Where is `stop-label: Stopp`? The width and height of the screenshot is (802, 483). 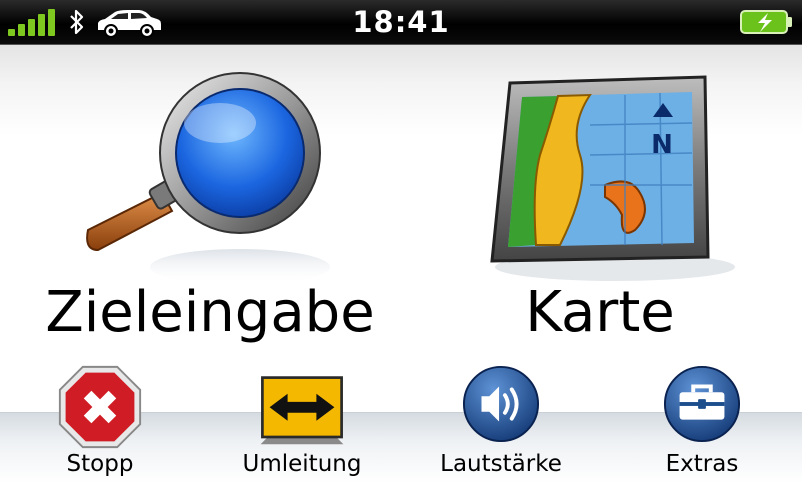
stop-label: Stopp is located at coordinates (100, 464).